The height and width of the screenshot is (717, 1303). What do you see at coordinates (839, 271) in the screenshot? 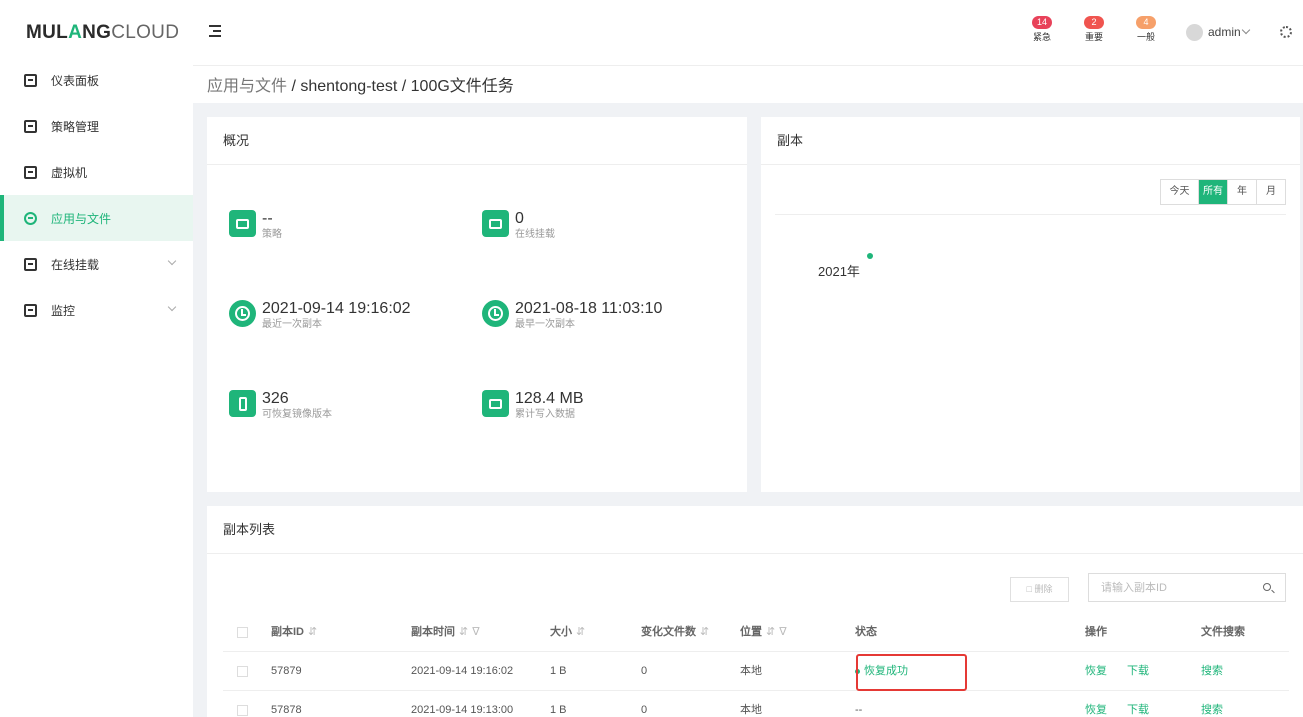
I see `timeline-year-label: 2021年` at bounding box center [839, 271].